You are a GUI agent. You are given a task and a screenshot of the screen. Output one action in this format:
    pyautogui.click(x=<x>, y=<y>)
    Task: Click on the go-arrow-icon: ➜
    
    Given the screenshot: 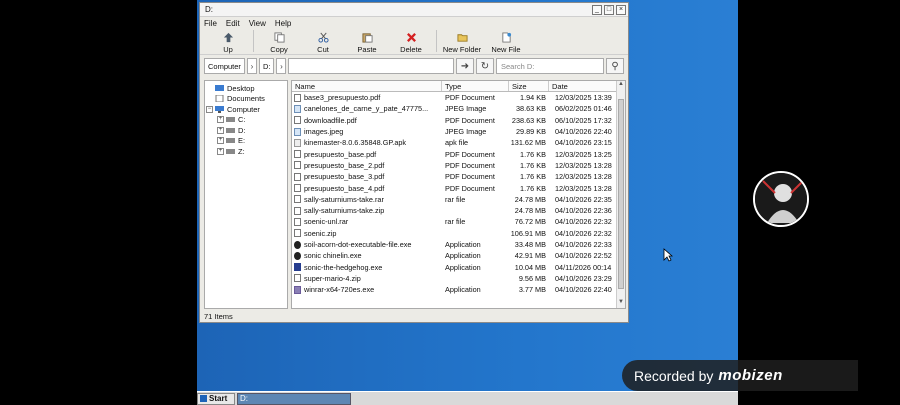 What is the action you would take?
    pyautogui.click(x=465, y=66)
    